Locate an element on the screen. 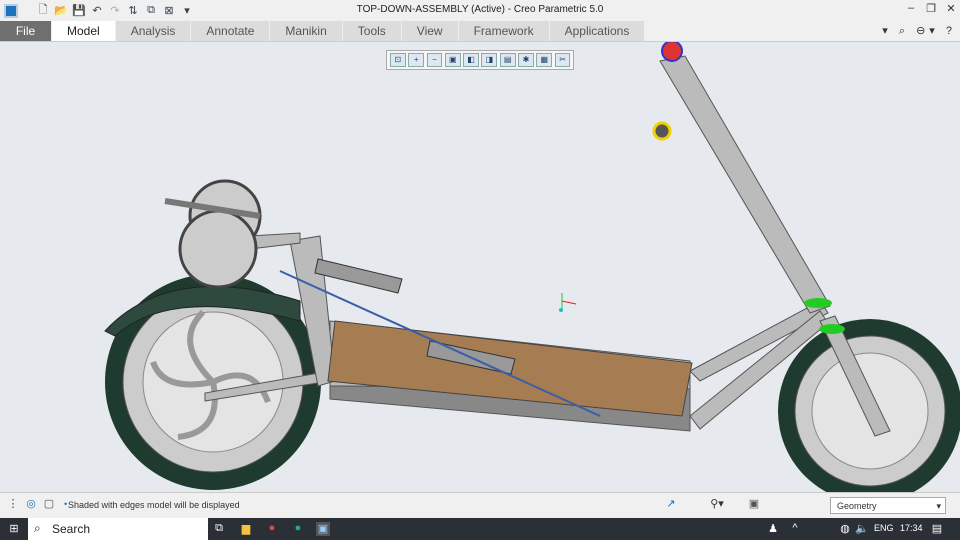  selection-icon: ↗ is located at coordinates (671, 504).